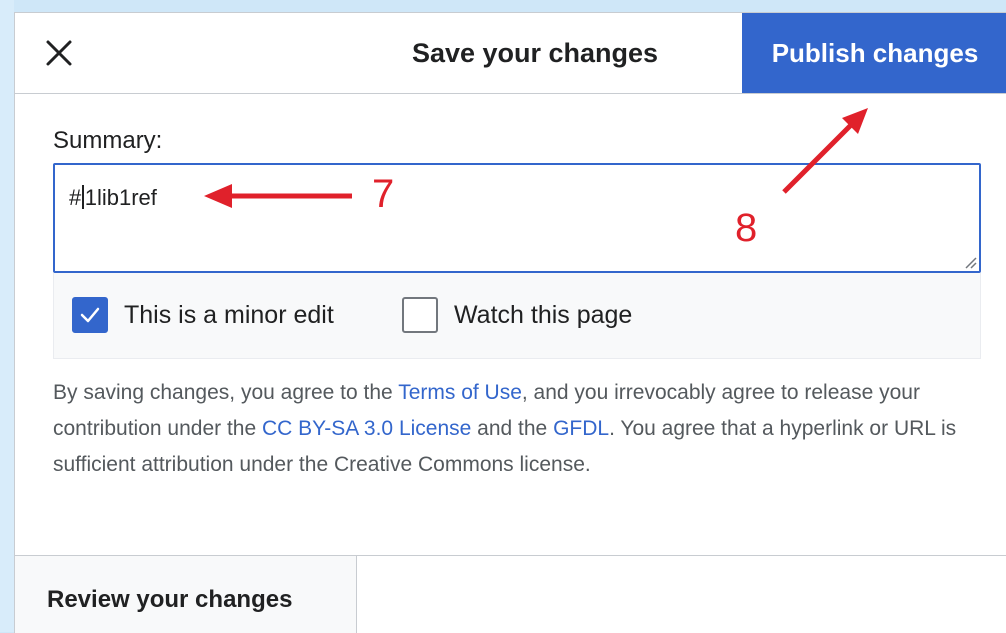 This screenshot has width=1006, height=633. I want to click on summary-value-start: #, so click(75, 197).